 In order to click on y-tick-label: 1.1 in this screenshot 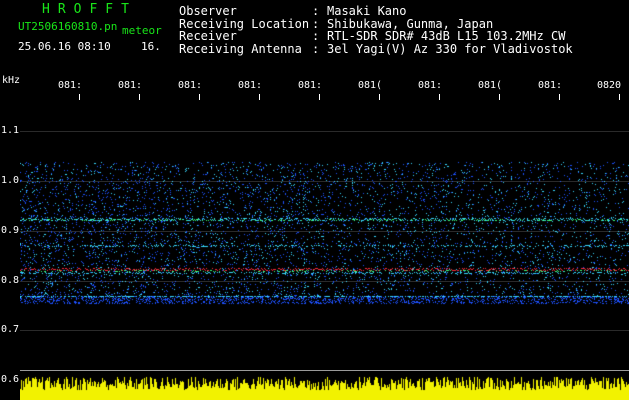, I will do `click(10, 130)`.